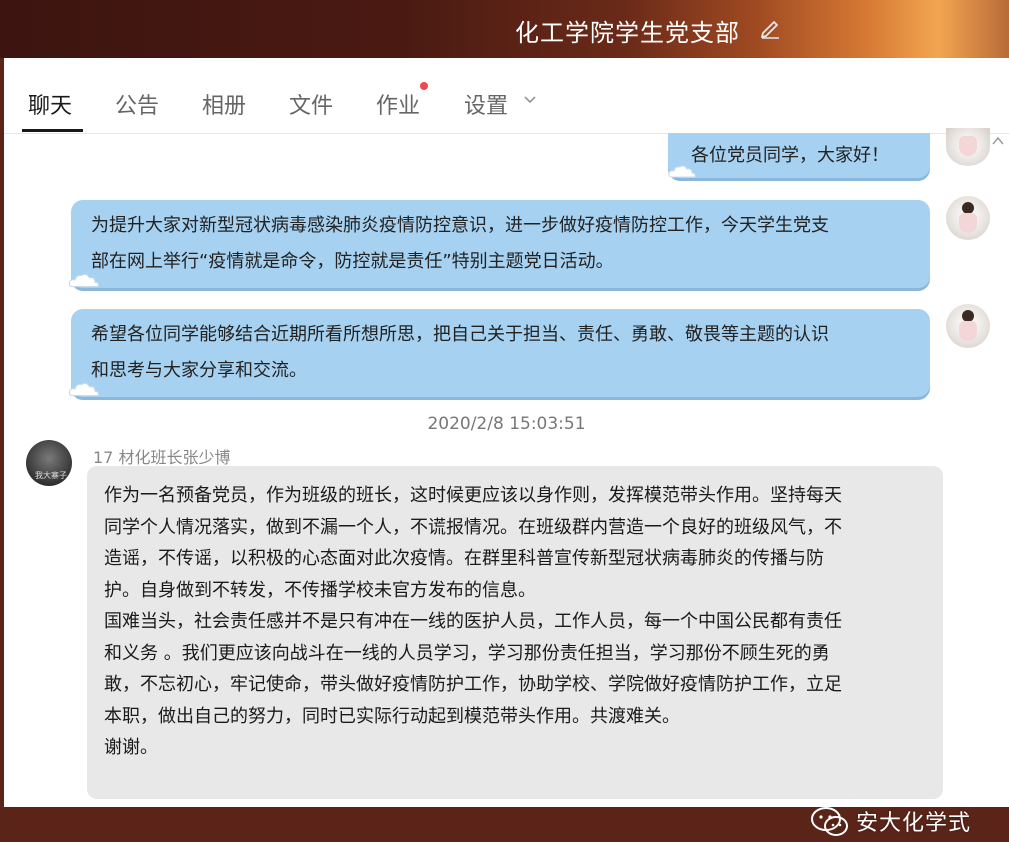 This screenshot has height=842, width=1009. What do you see at coordinates (392, 716) in the screenshot?
I see `message-text-line: 本职，做出自己的努力，同时已实际行动起到模范带头作用。共渡难关。` at bounding box center [392, 716].